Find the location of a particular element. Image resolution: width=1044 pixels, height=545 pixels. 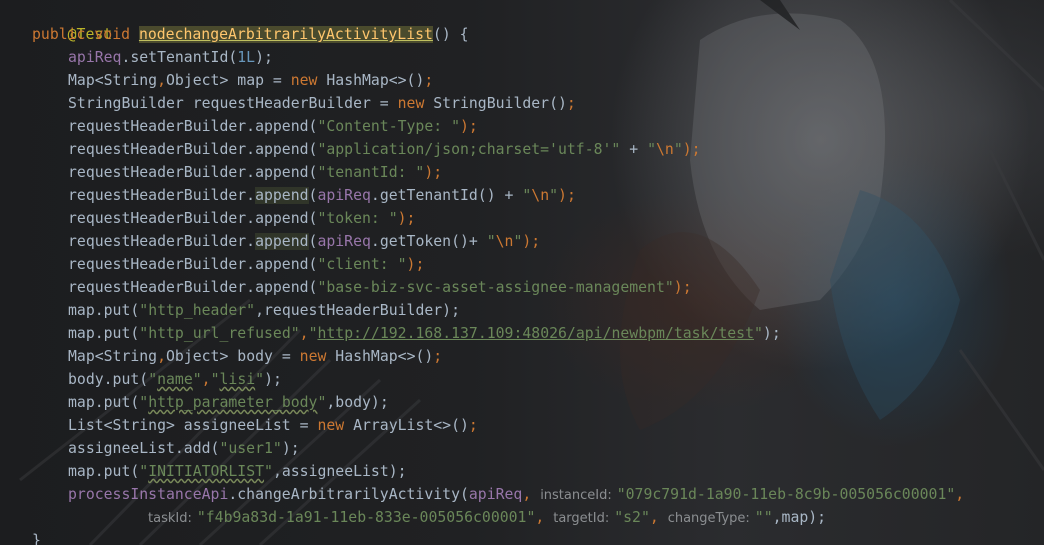

string-literal: http_parameter_body is located at coordinates (233, 402).